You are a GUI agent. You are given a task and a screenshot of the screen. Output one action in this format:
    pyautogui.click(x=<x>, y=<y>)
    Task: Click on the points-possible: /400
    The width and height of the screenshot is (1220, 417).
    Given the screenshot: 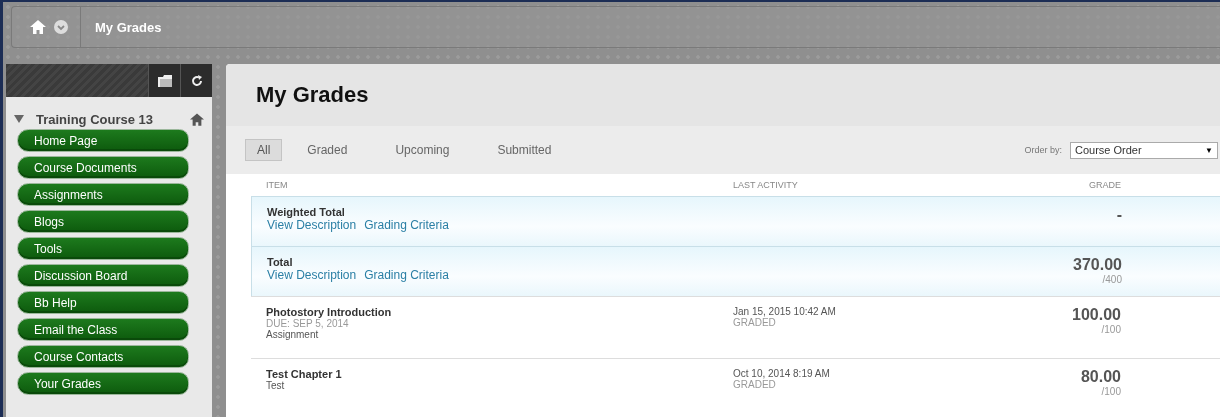 What is the action you would take?
    pyautogui.click(x=1112, y=279)
    